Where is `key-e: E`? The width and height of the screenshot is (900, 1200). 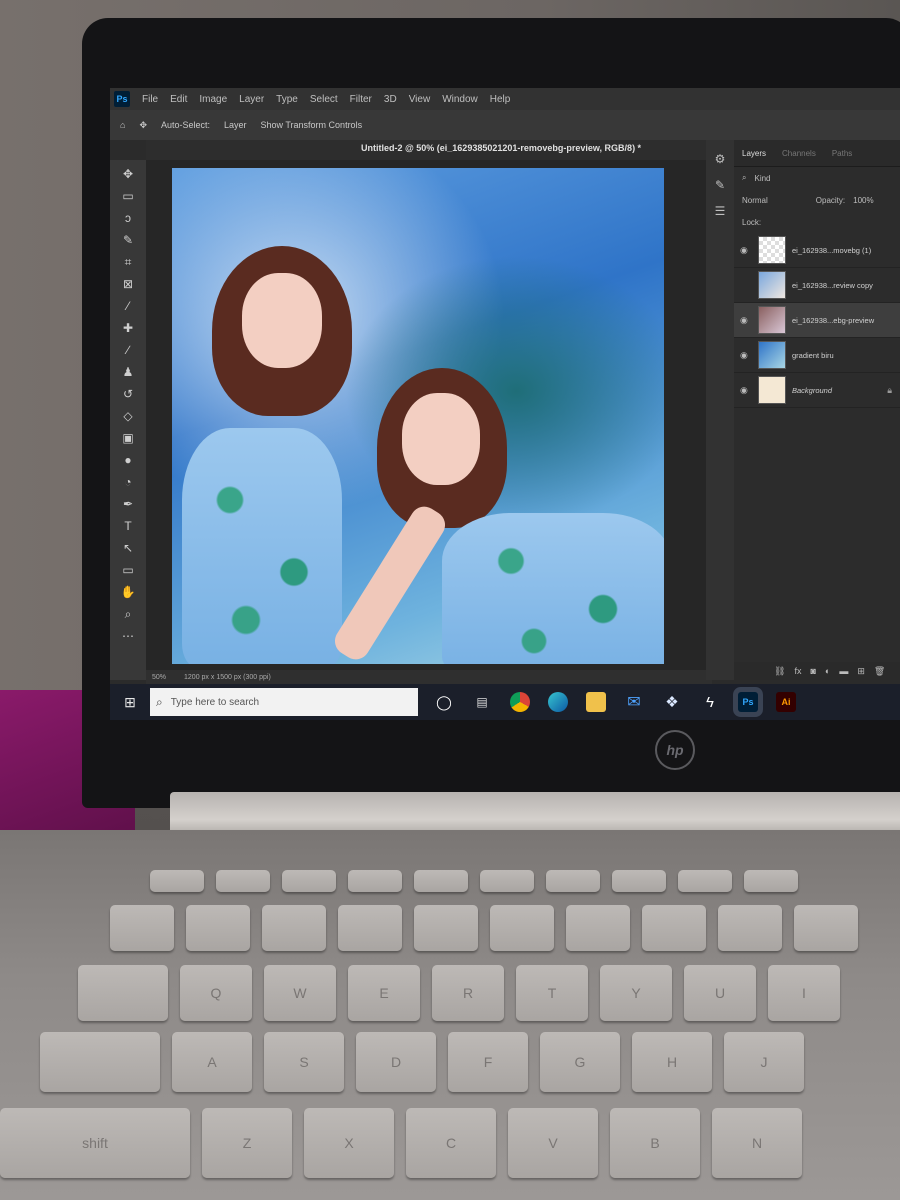
key-e: E is located at coordinates (384, 993).